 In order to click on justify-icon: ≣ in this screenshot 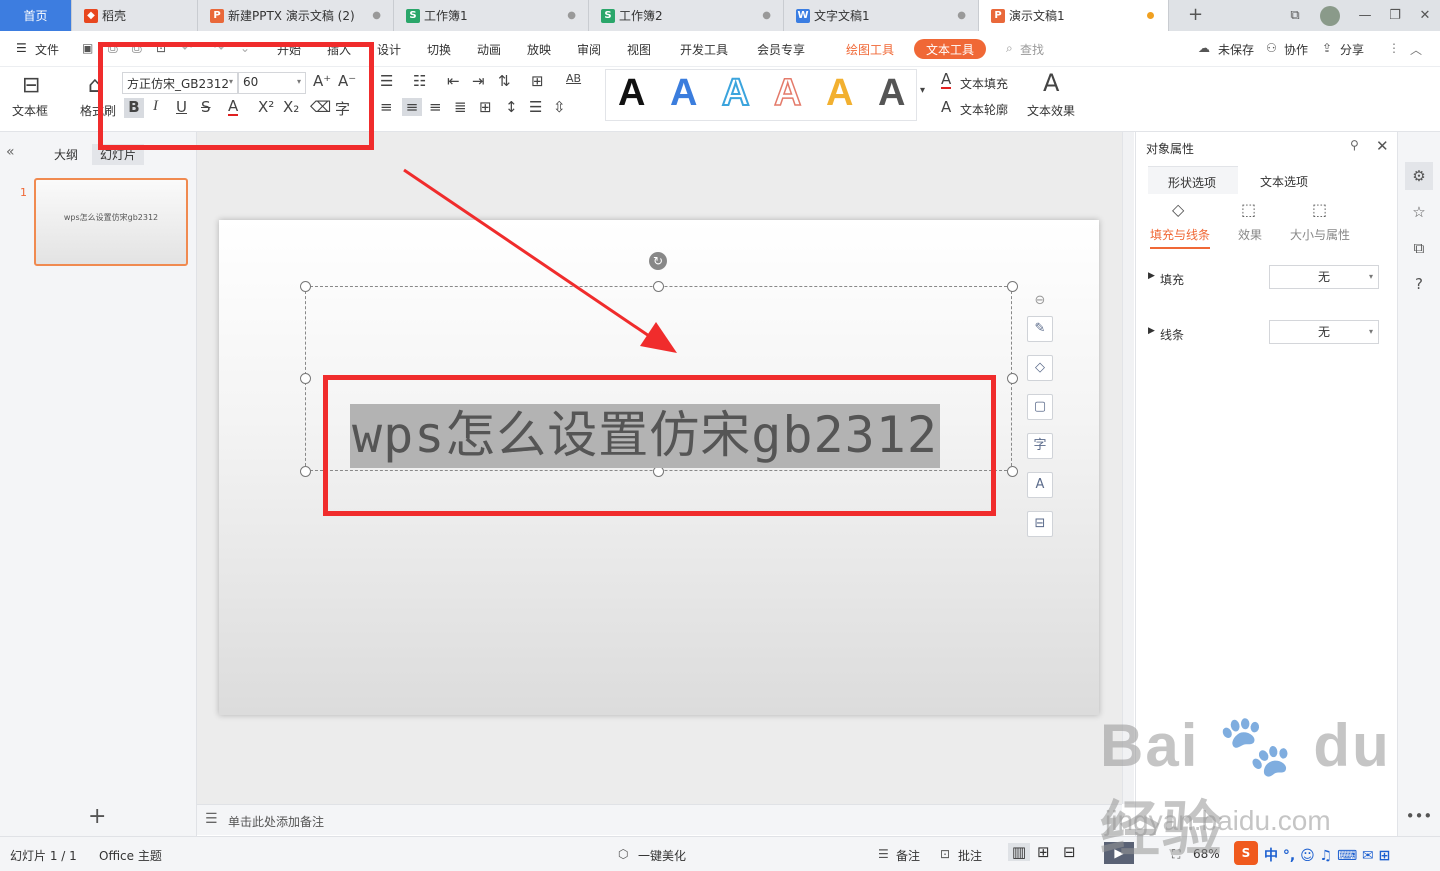, I will do `click(460, 107)`.